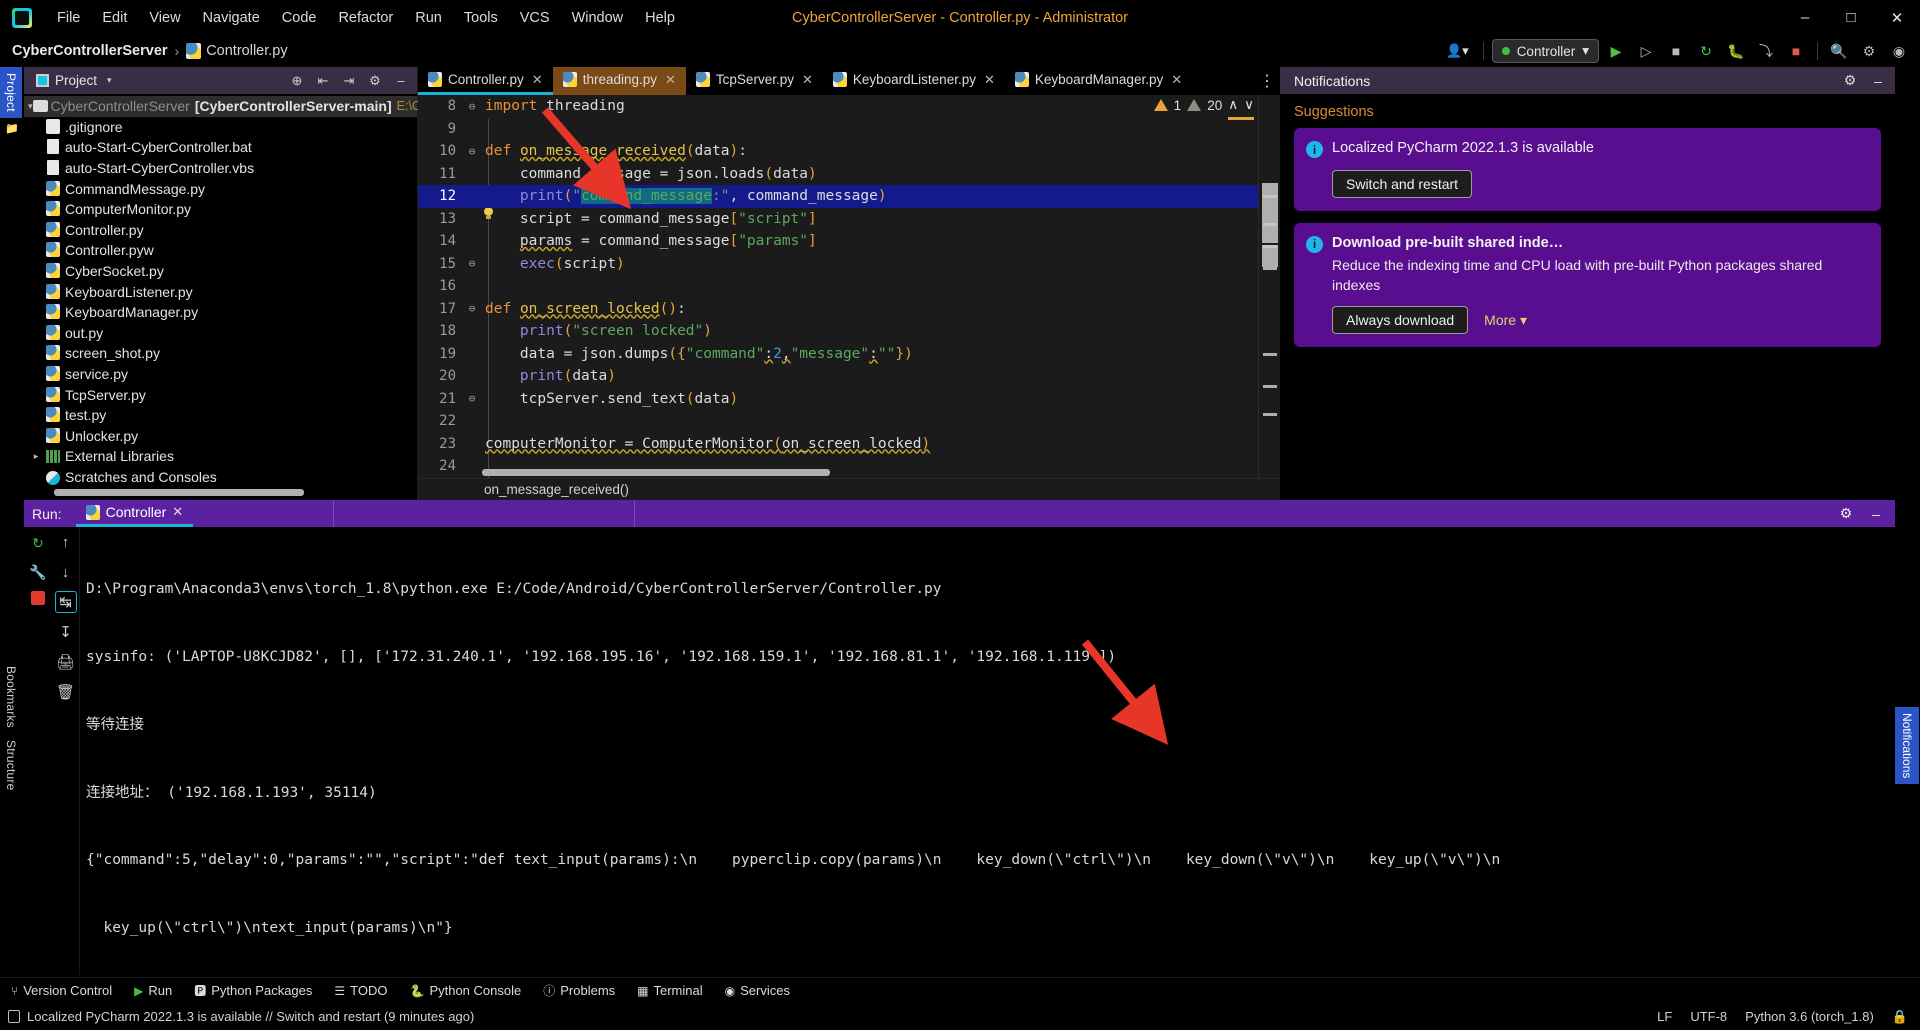 The image size is (1920, 1030). Describe the element at coordinates (1796, 51) in the screenshot. I see `stop-button: ■` at that location.